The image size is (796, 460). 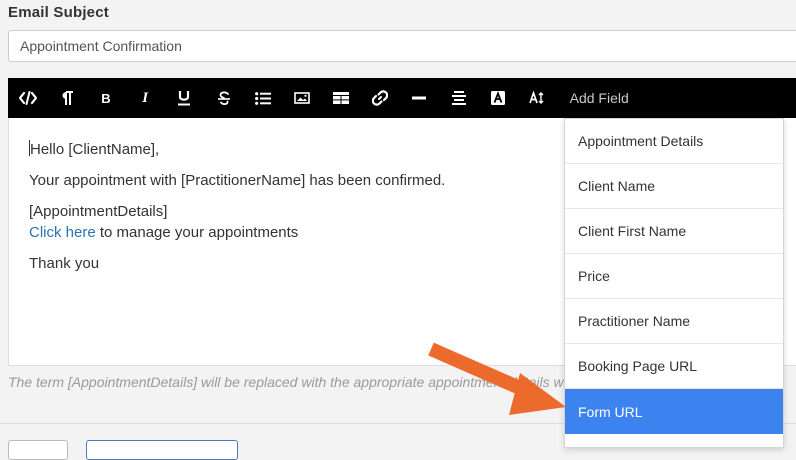 I want to click on bold-icon: B, so click(x=106, y=98).